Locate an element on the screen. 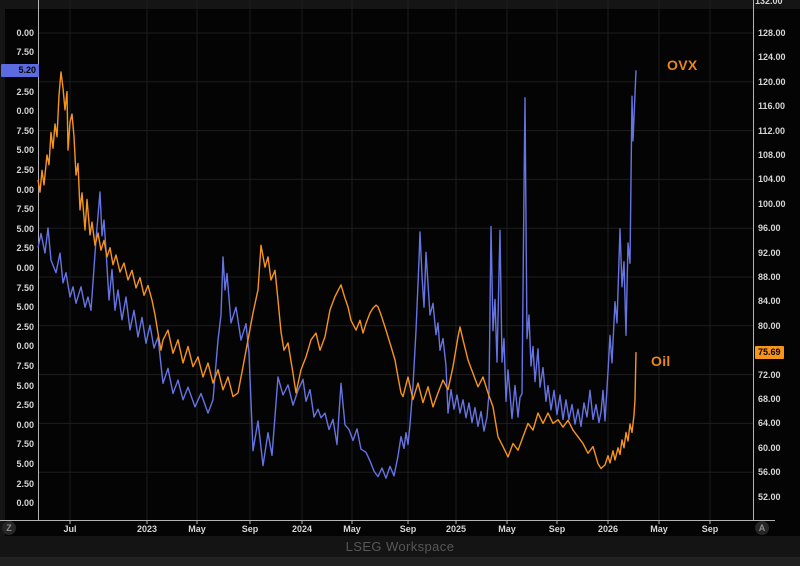  right-axis-label: 104.00 is located at coordinates (772, 179).